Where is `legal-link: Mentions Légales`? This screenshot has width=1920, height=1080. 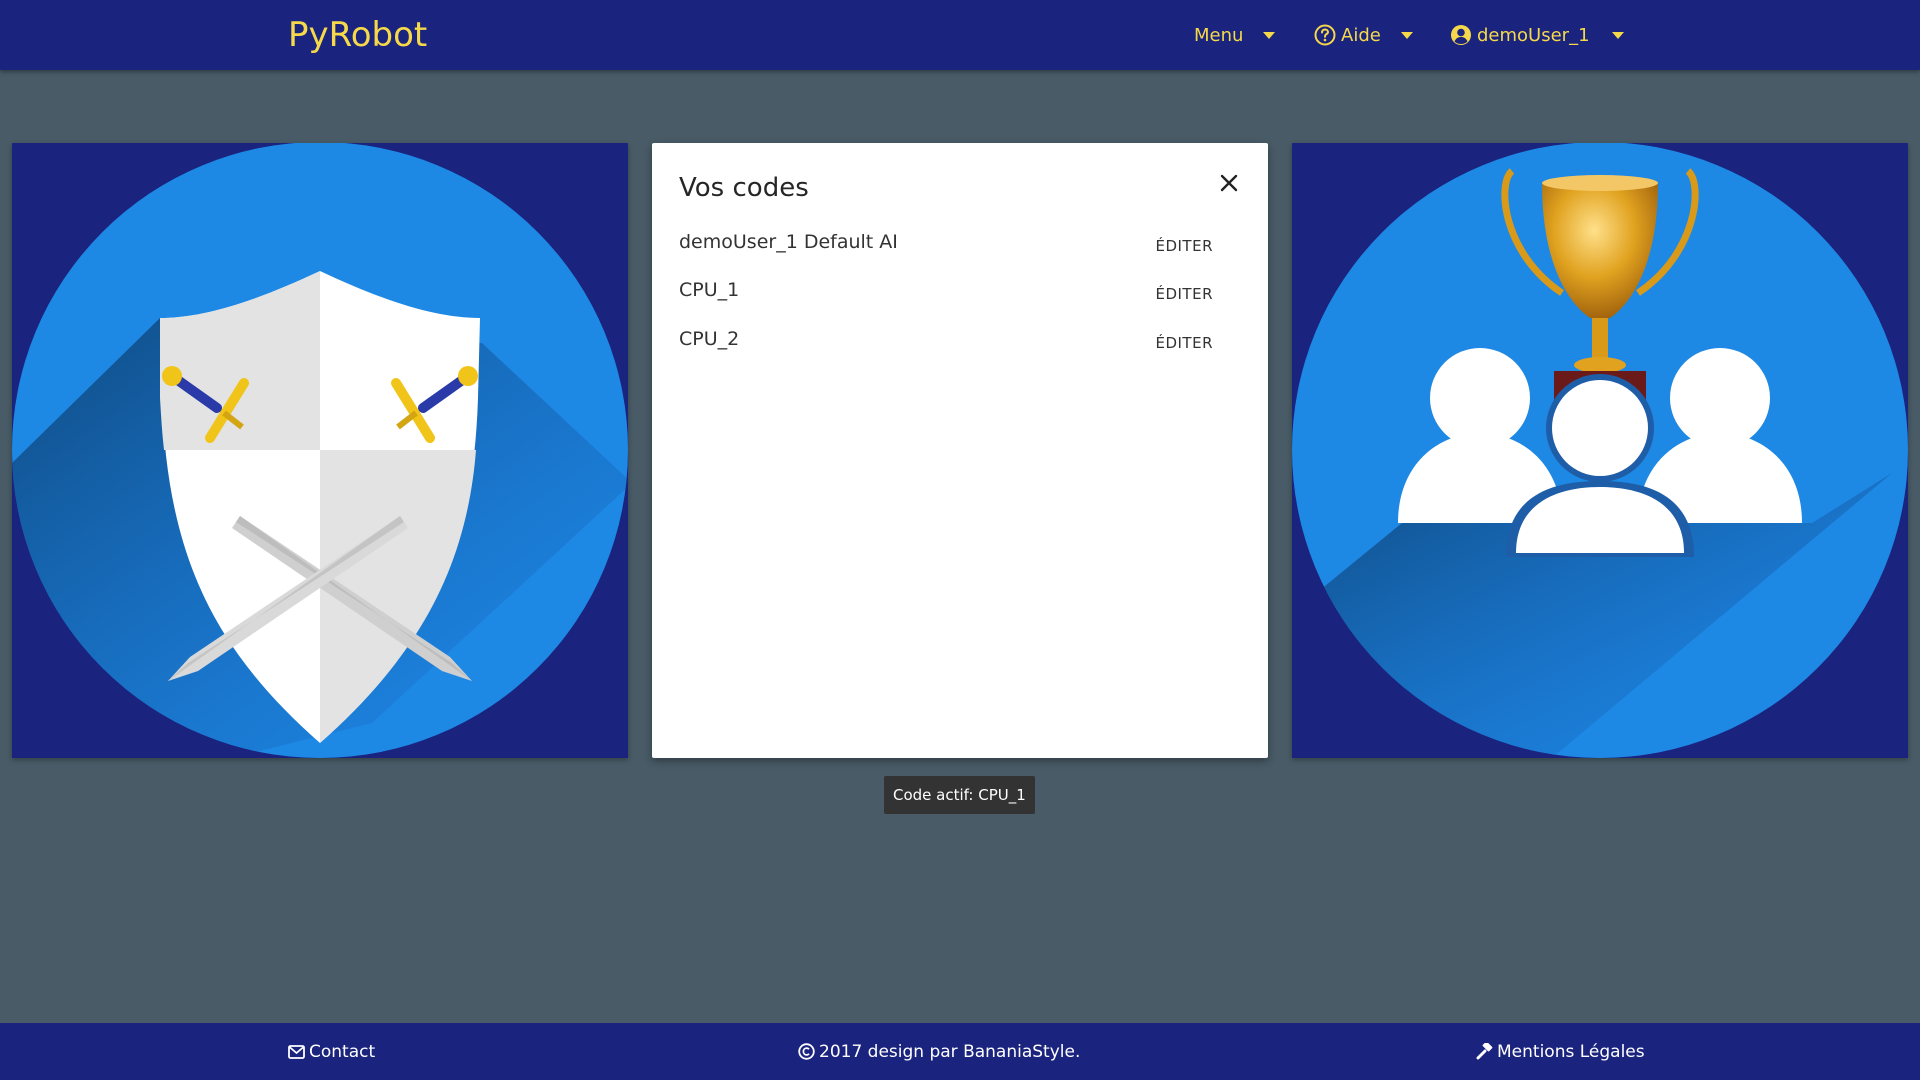 legal-link: Mentions Légales is located at coordinates (1560, 1051).